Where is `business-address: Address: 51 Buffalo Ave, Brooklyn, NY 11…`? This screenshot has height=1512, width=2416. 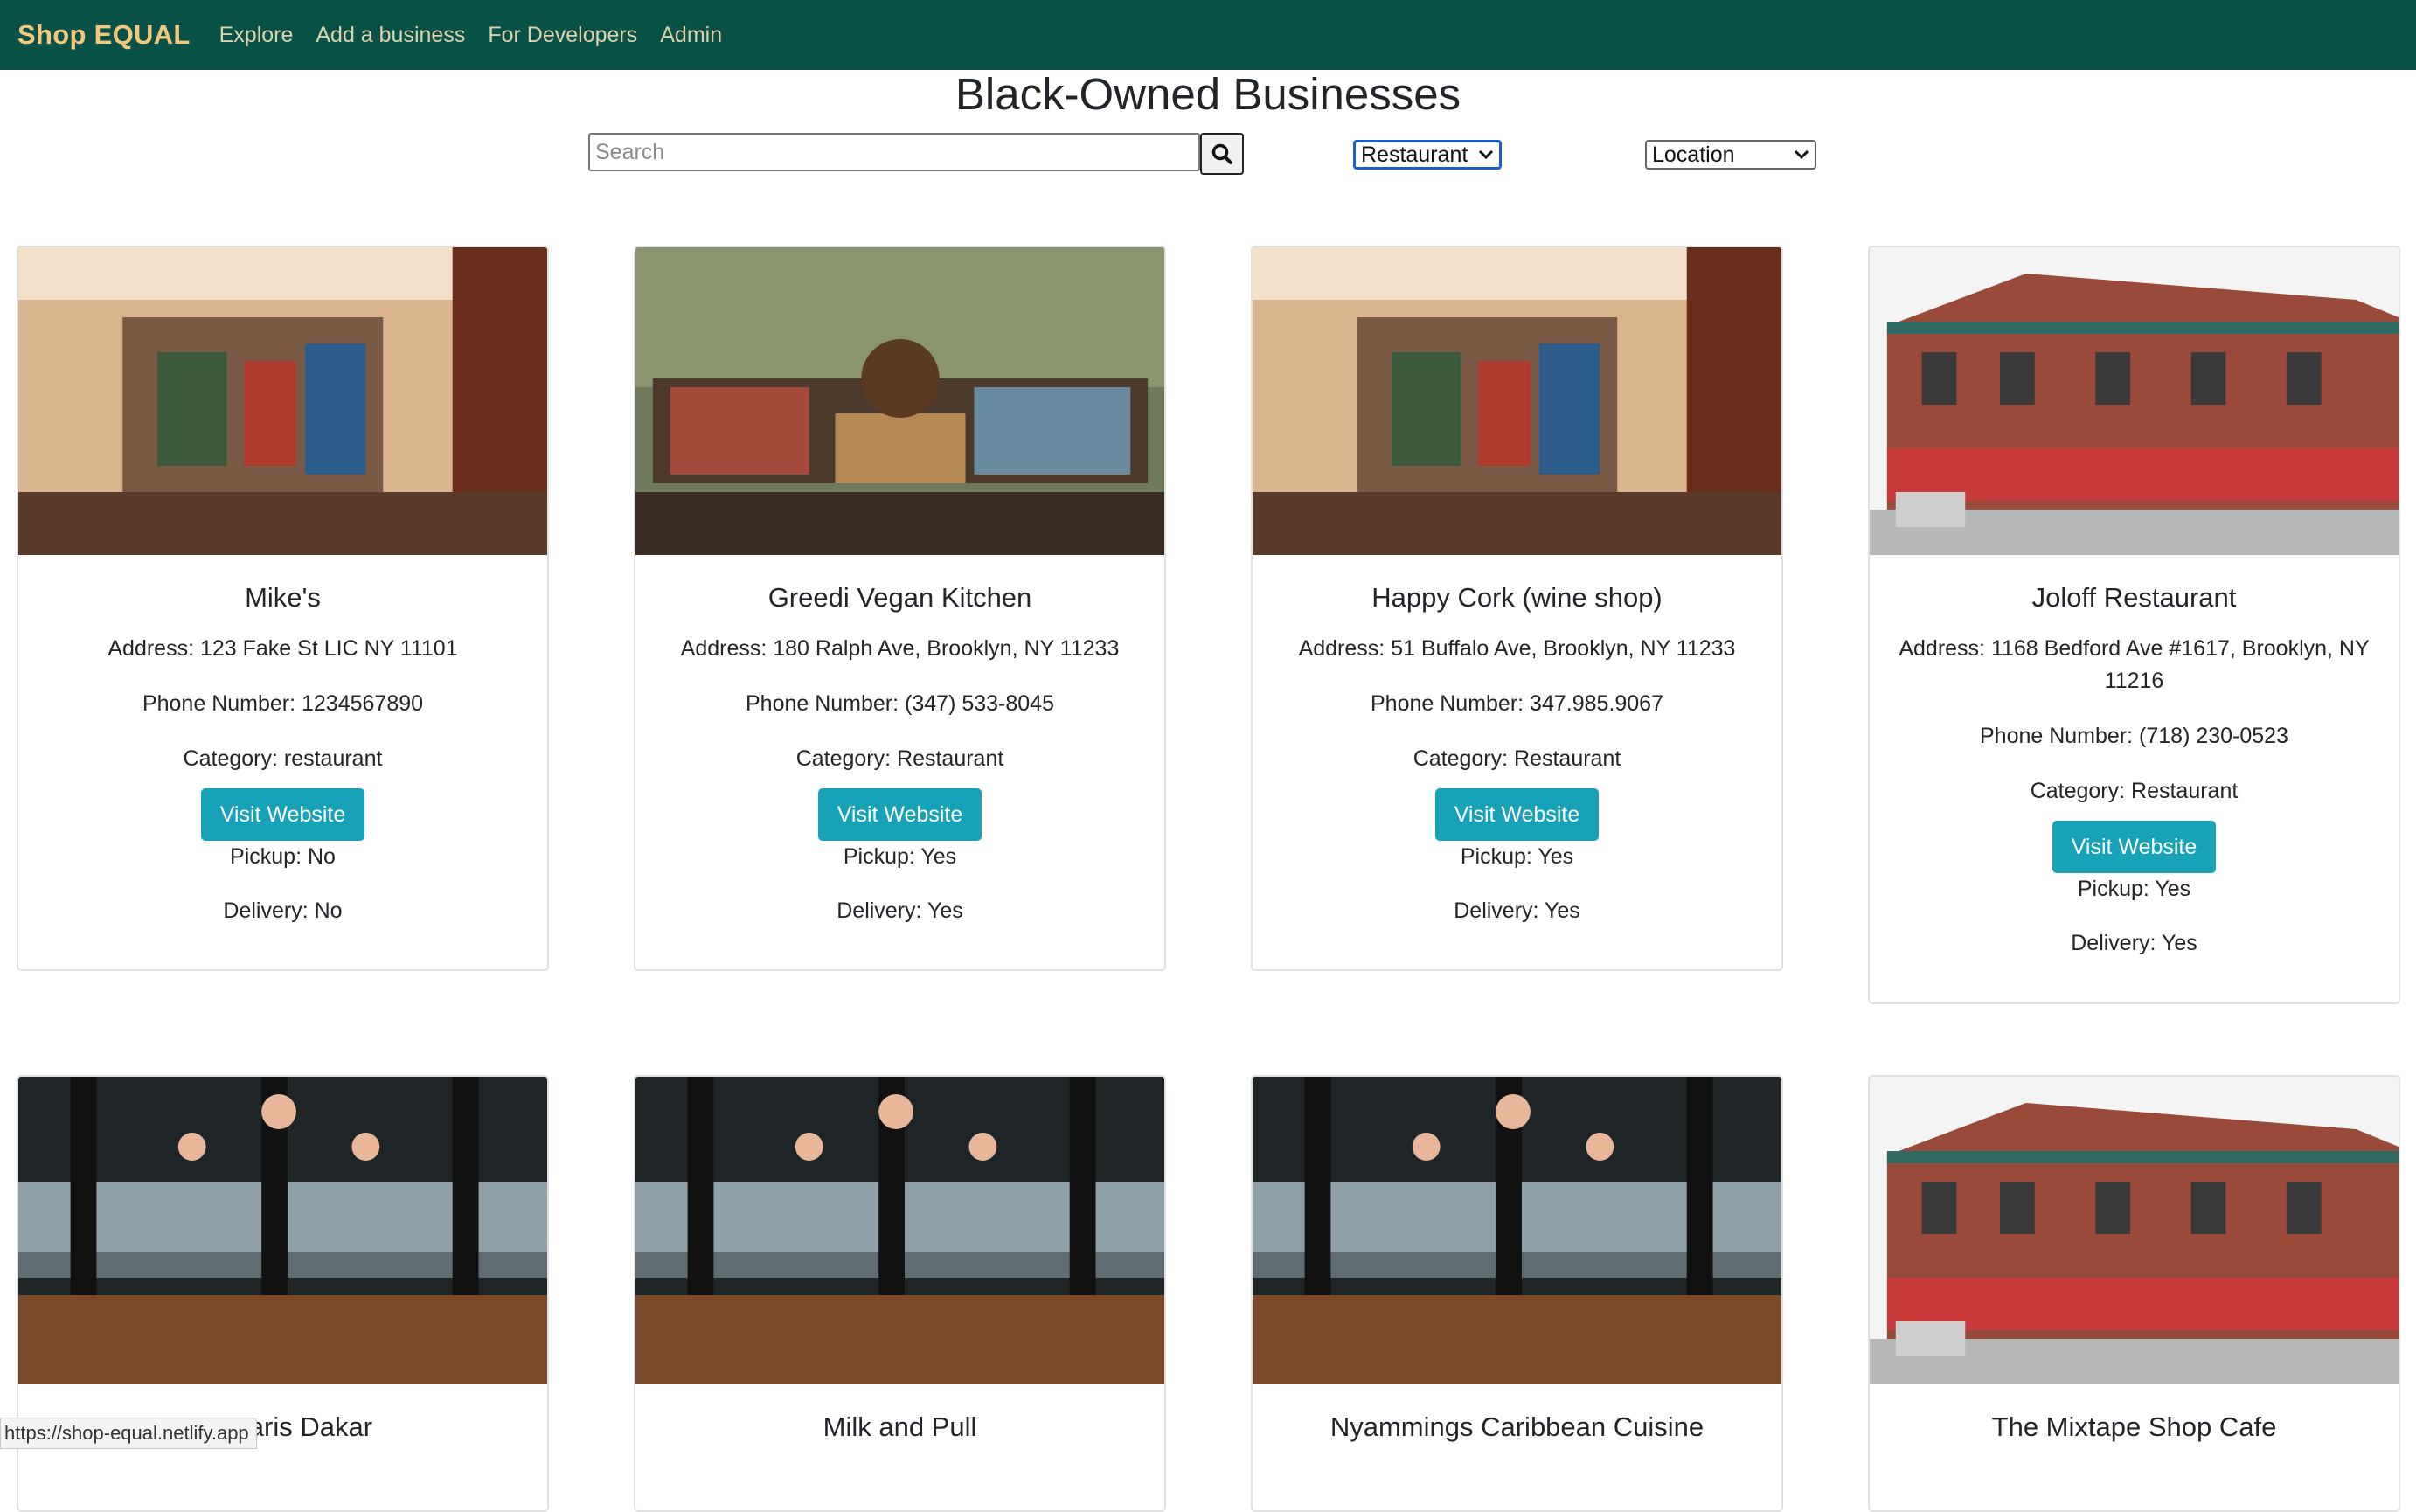 business-address: Address: 51 Buffalo Ave, Brooklyn, NY 11… is located at coordinates (1517, 649).